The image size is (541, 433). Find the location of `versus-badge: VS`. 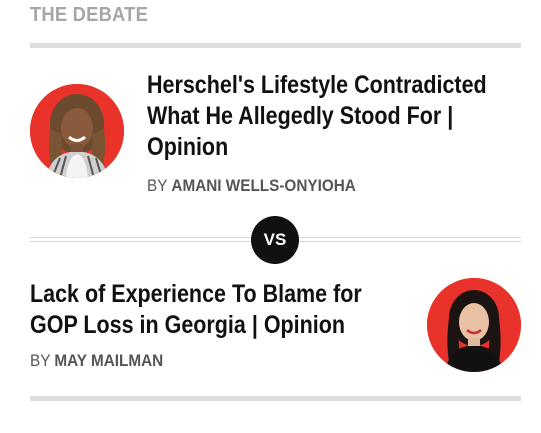

versus-badge: VS is located at coordinates (275, 240).